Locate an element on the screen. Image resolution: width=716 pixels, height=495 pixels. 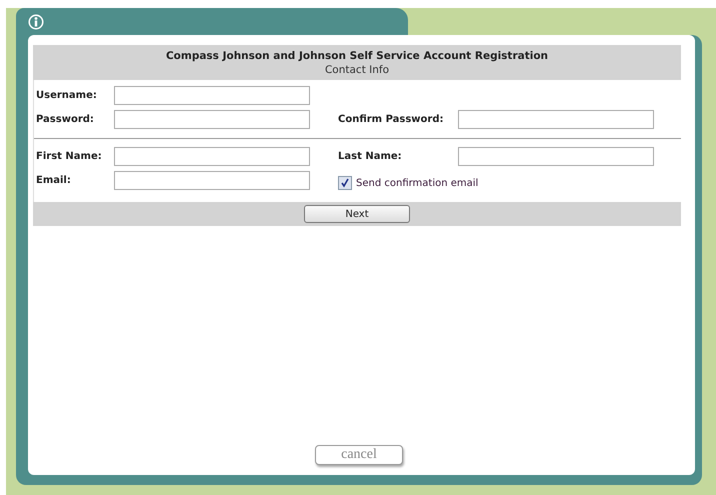
field-label: Password: is located at coordinates (65, 119).